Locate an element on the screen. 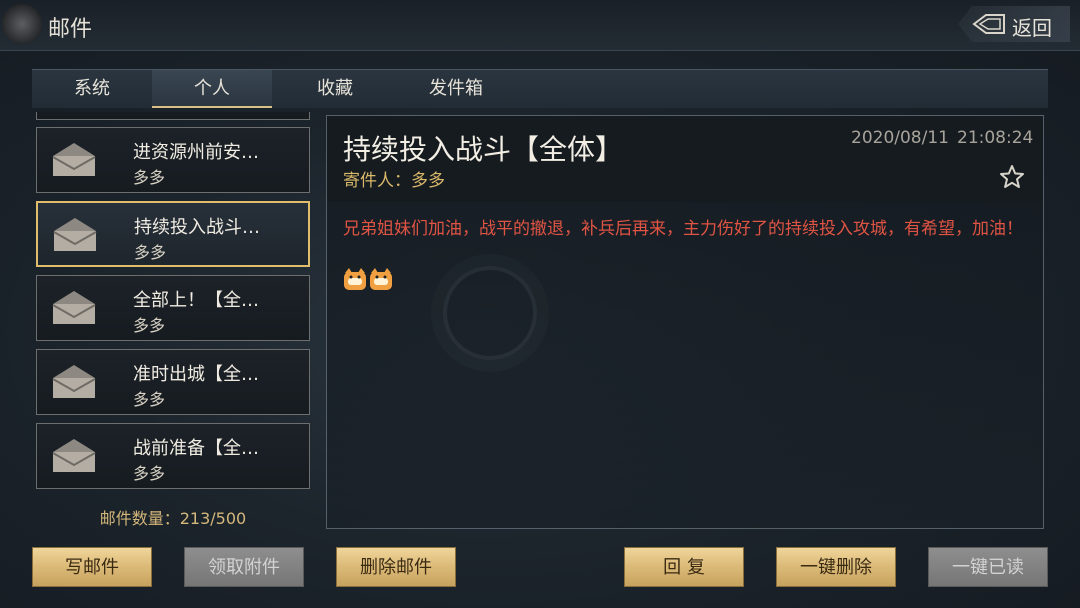 Image resolution: width=1080 pixels, height=608 pixels. delete-mail-button: 删除邮件 is located at coordinates (396, 567).